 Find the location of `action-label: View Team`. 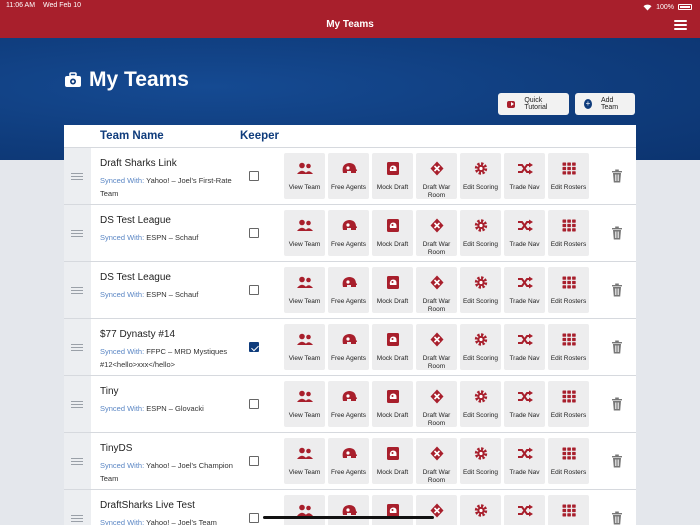

action-label: View Team is located at coordinates (304, 415).